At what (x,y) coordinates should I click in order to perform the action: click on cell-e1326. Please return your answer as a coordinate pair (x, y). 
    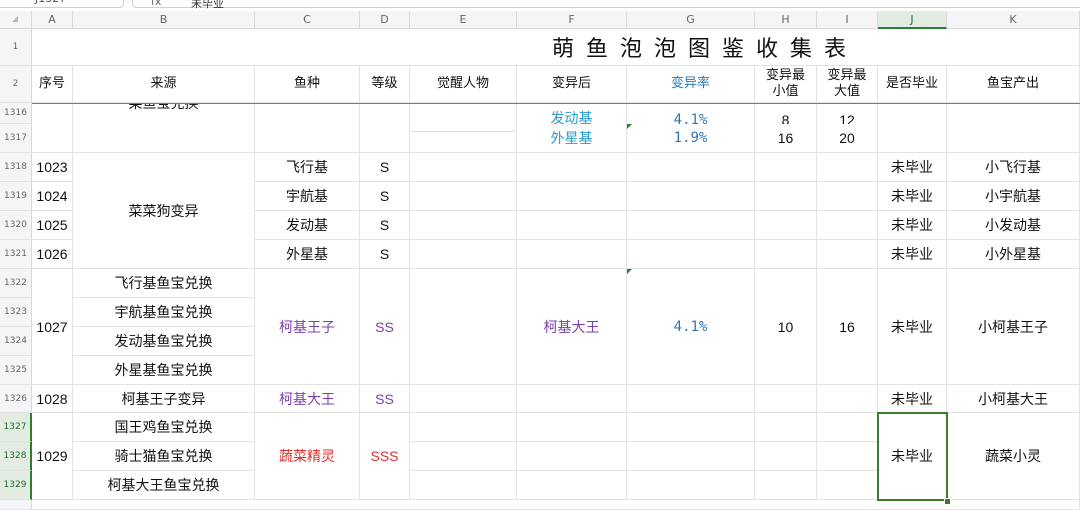
    Looking at the image, I should click on (463, 399).